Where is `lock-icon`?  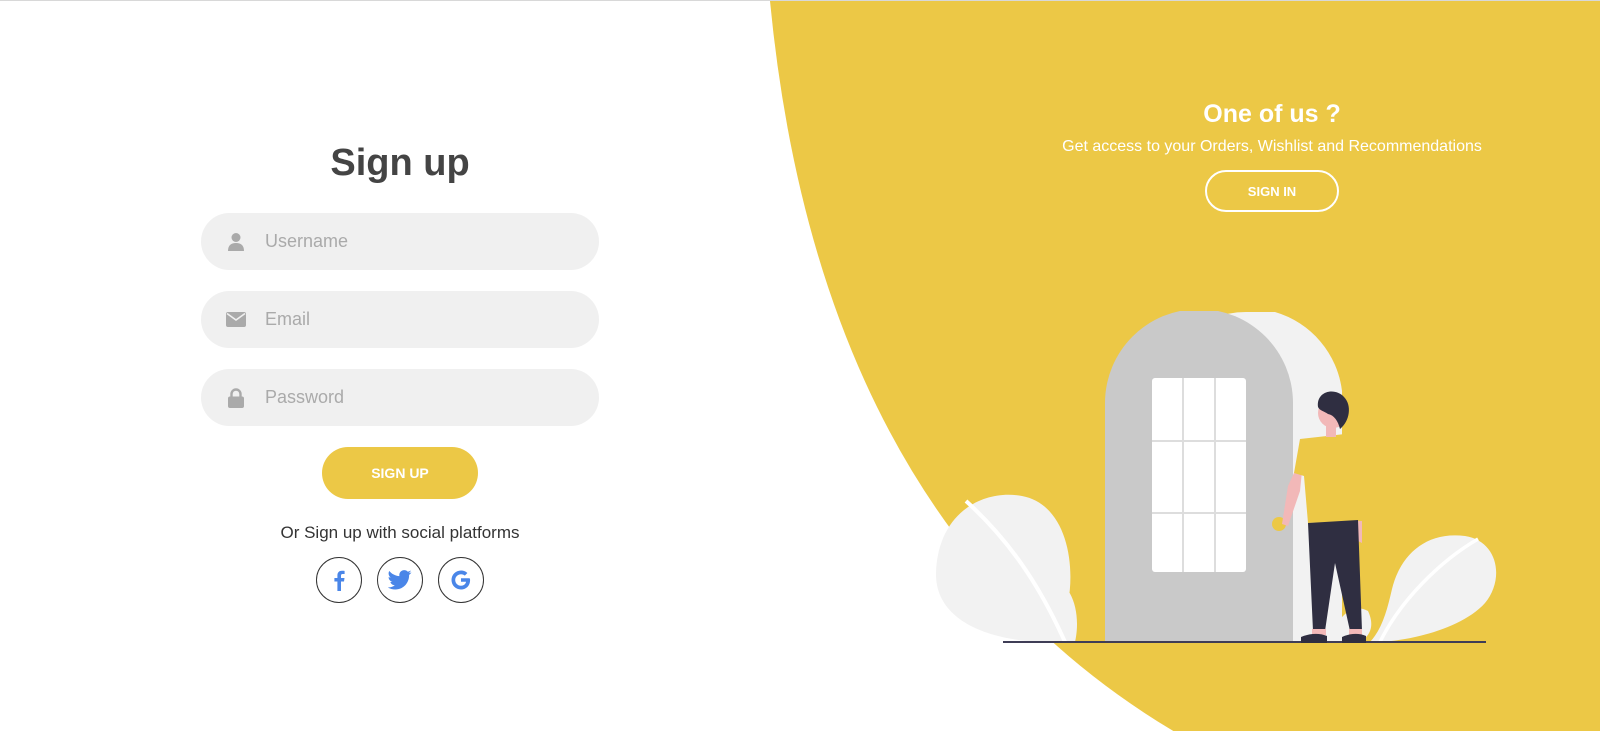
lock-icon is located at coordinates (236, 397).